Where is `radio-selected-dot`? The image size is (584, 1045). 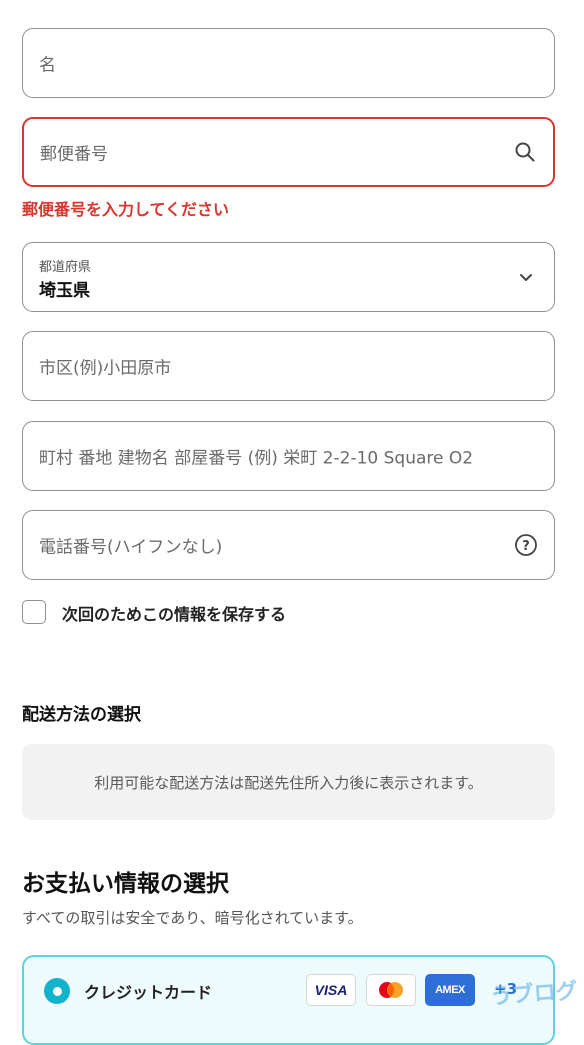
radio-selected-dot is located at coordinates (57, 991).